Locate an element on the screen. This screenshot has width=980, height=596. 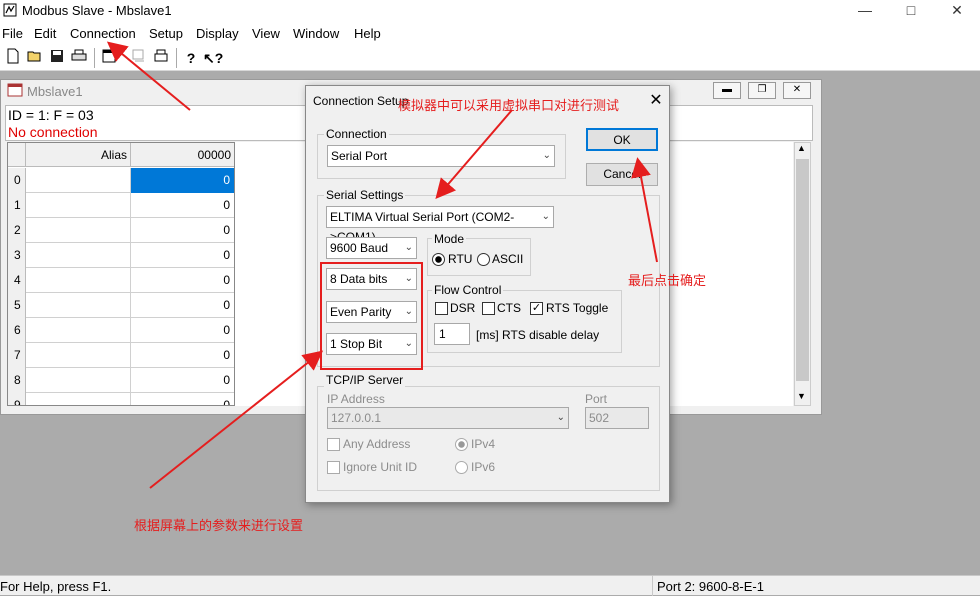
arrow-to-ok-button is located at coordinates (644, 210).